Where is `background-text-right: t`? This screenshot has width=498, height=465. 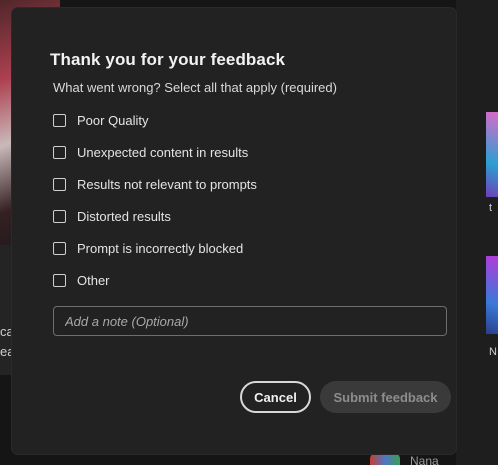
background-text-right: t is located at coordinates (491, 208).